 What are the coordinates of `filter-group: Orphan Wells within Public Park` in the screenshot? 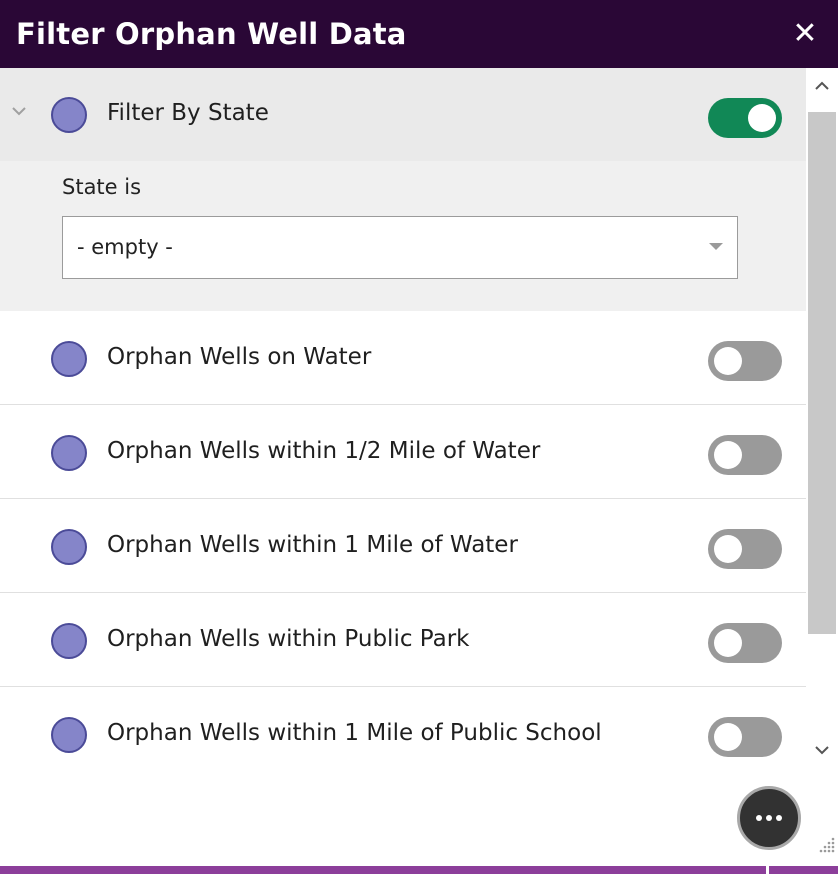 It's located at (403, 640).